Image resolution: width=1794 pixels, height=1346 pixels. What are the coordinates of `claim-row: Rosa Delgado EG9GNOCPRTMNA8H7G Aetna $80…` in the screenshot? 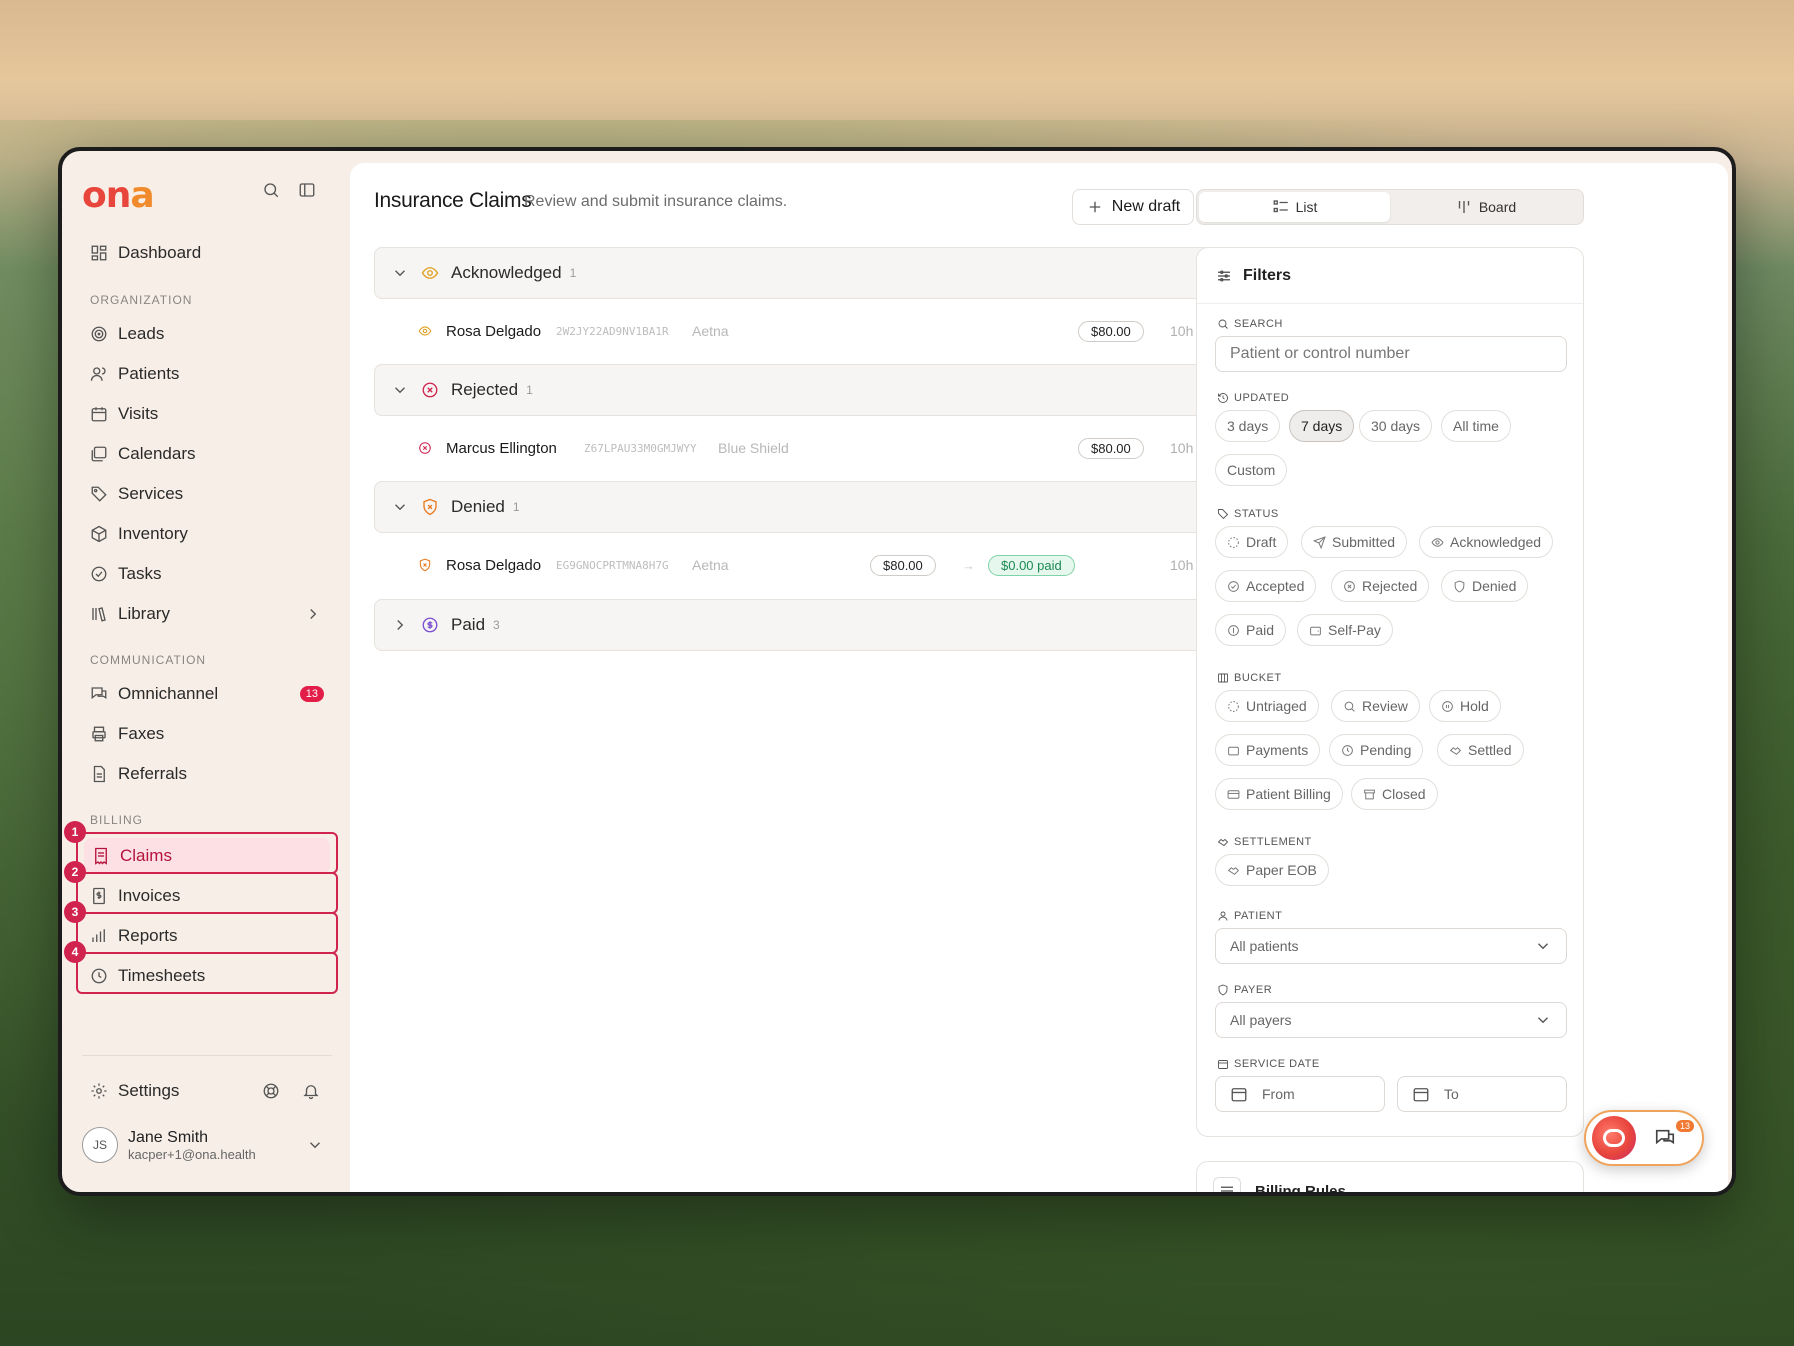 It's located at (833, 565).